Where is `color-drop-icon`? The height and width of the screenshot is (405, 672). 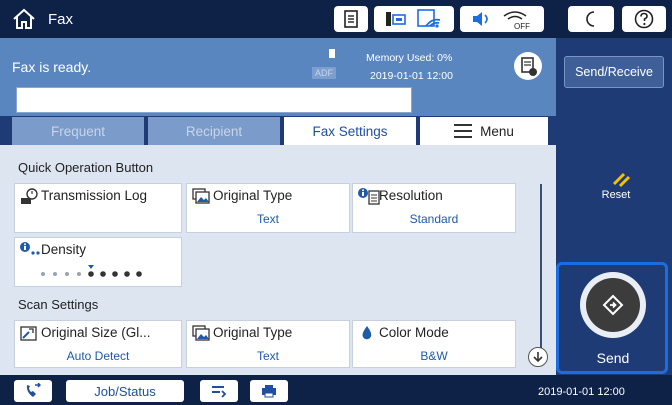 color-drop-icon is located at coordinates (367, 333).